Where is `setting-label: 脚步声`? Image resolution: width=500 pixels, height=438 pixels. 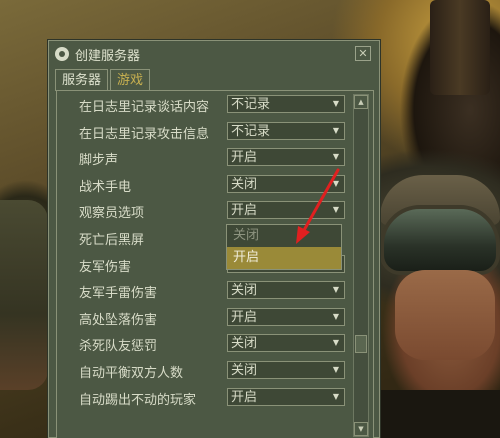
setting-label: 脚步声 is located at coordinates (99, 161).